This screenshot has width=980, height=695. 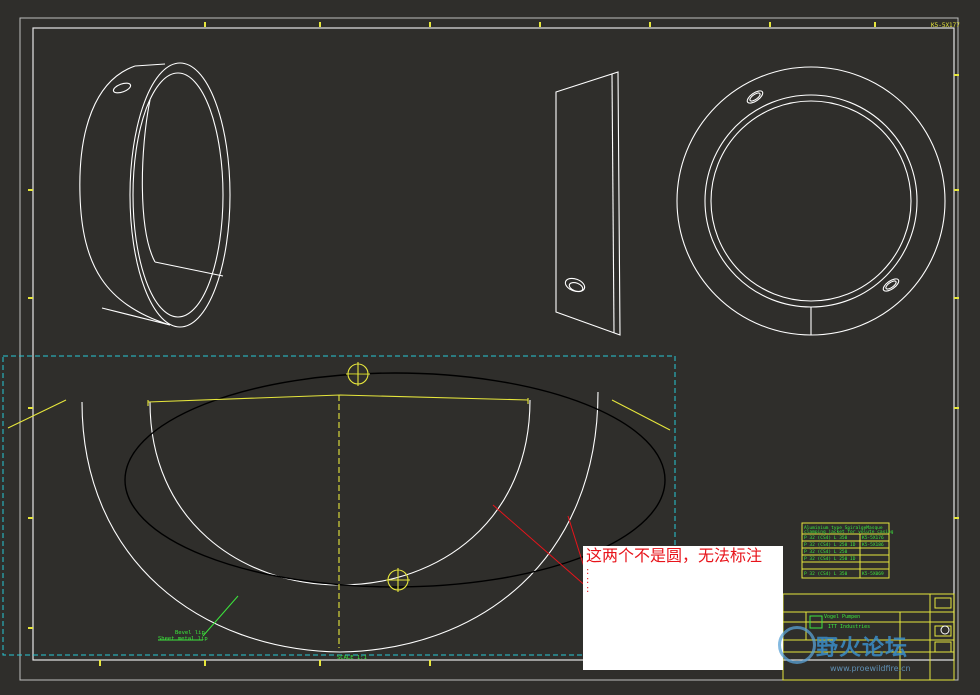 What do you see at coordinates (811, 201) in the screenshot?
I see `front-ring-view` at bounding box center [811, 201].